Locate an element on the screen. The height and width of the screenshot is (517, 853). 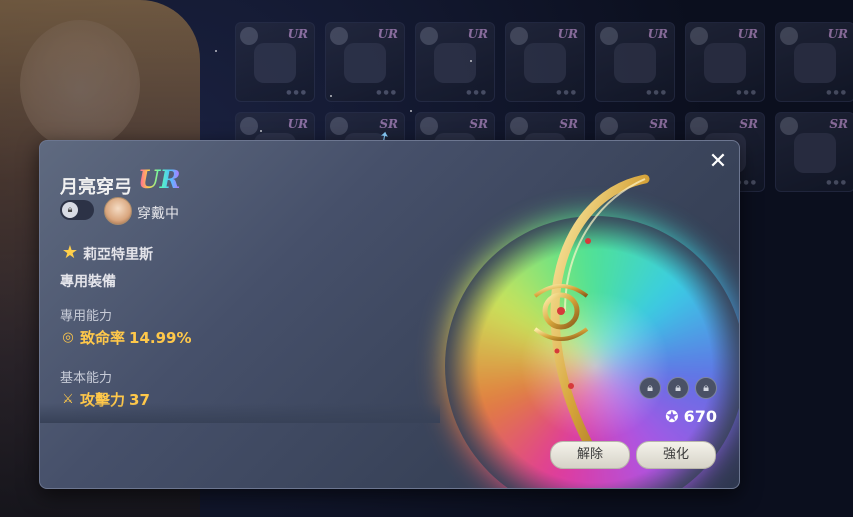
equipped-character-avatar is located at coordinates (118, 211).